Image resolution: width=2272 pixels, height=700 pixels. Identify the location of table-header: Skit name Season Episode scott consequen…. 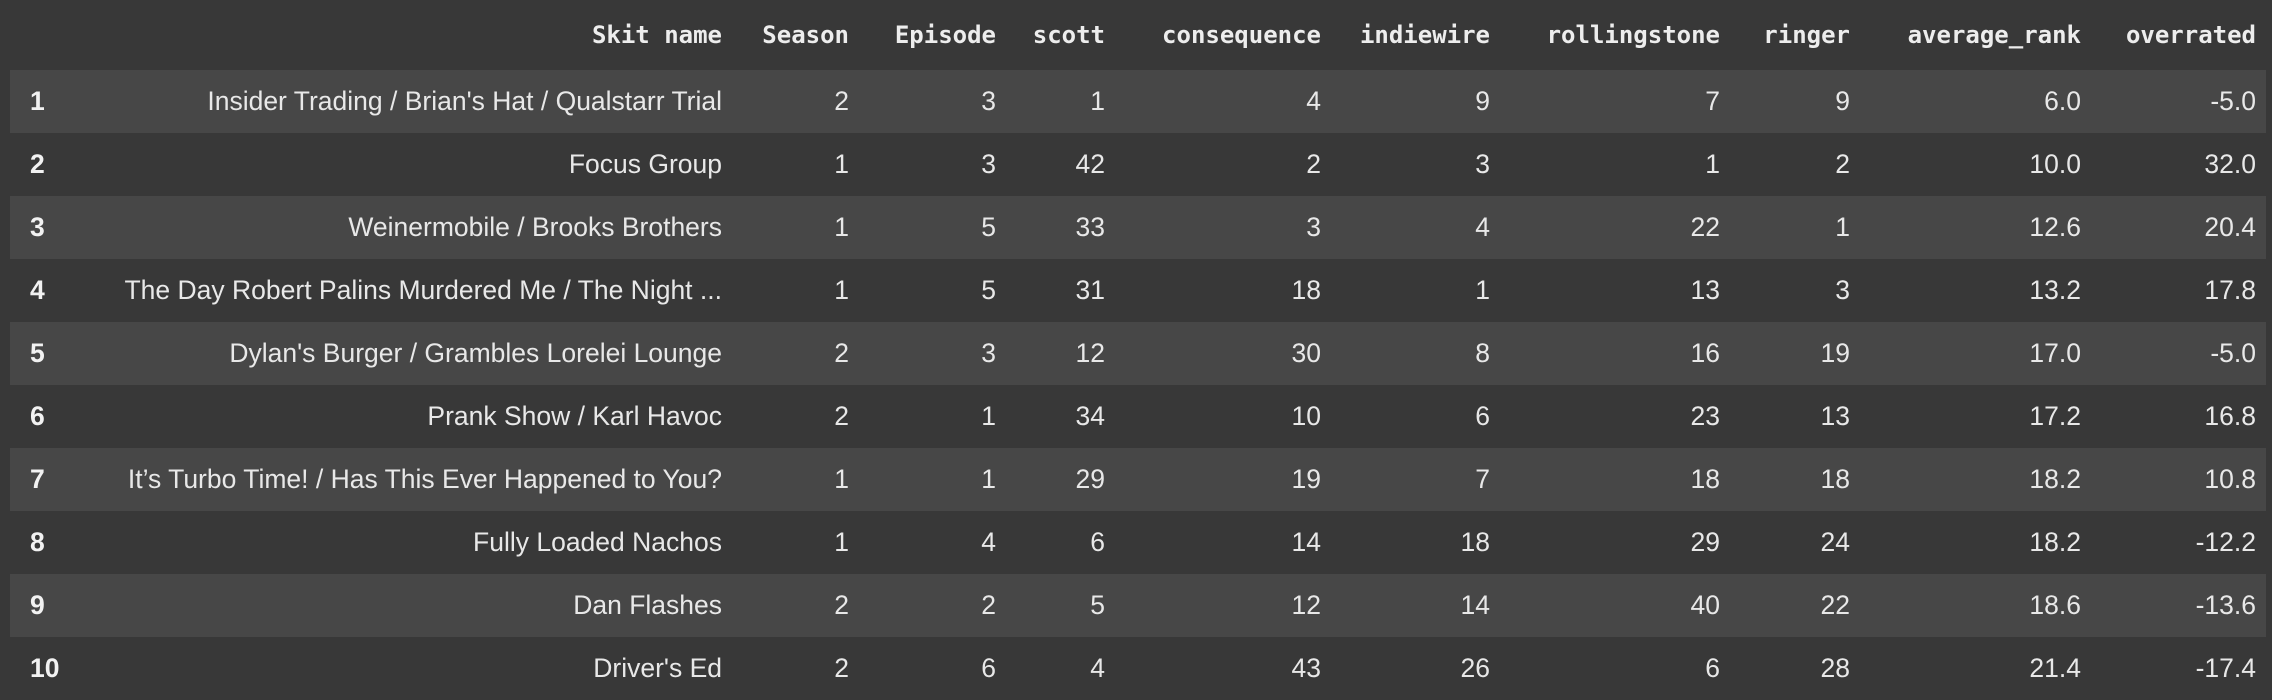
(1138, 35).